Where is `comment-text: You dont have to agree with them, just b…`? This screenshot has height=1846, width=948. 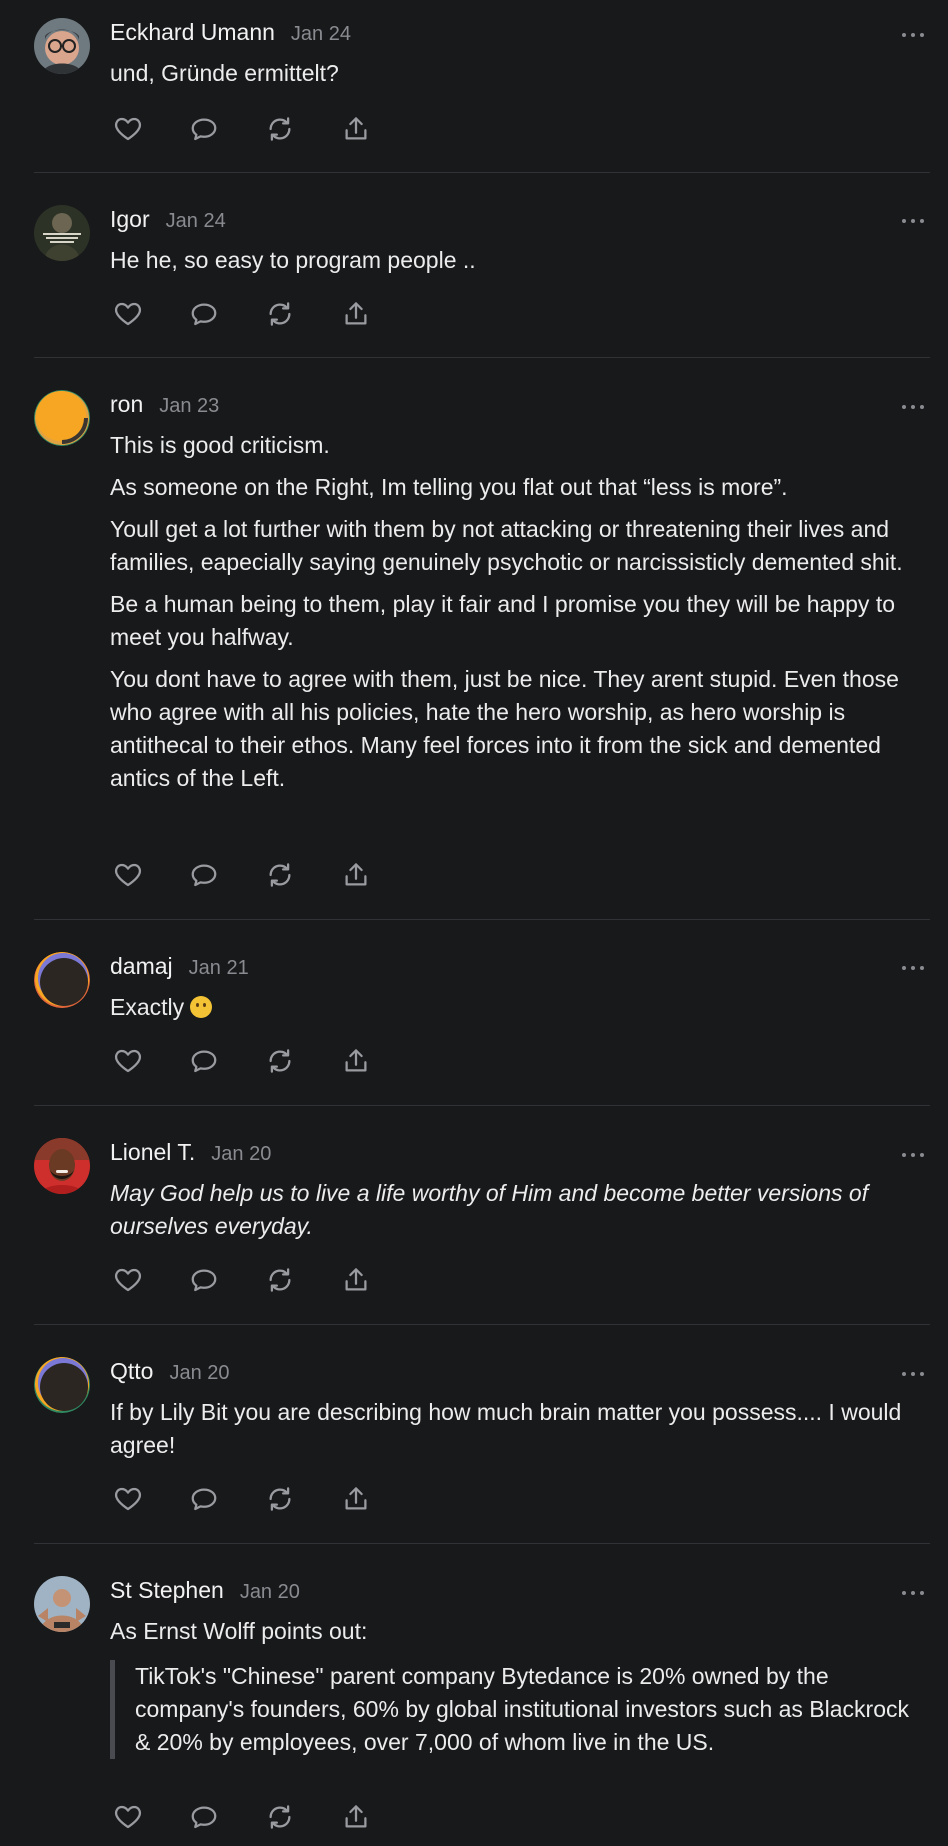 comment-text: You dont have to agree with them, just b… is located at coordinates (504, 728).